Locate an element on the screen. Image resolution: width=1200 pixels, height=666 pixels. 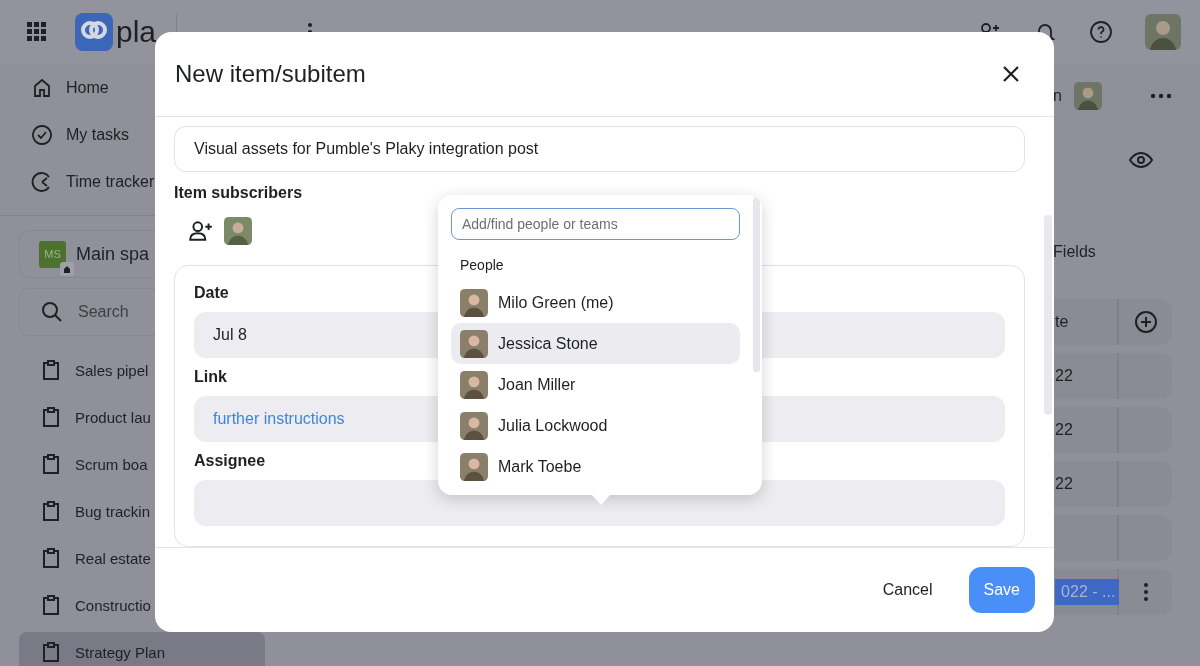
save-button: Save is located at coordinates (1001, 590).